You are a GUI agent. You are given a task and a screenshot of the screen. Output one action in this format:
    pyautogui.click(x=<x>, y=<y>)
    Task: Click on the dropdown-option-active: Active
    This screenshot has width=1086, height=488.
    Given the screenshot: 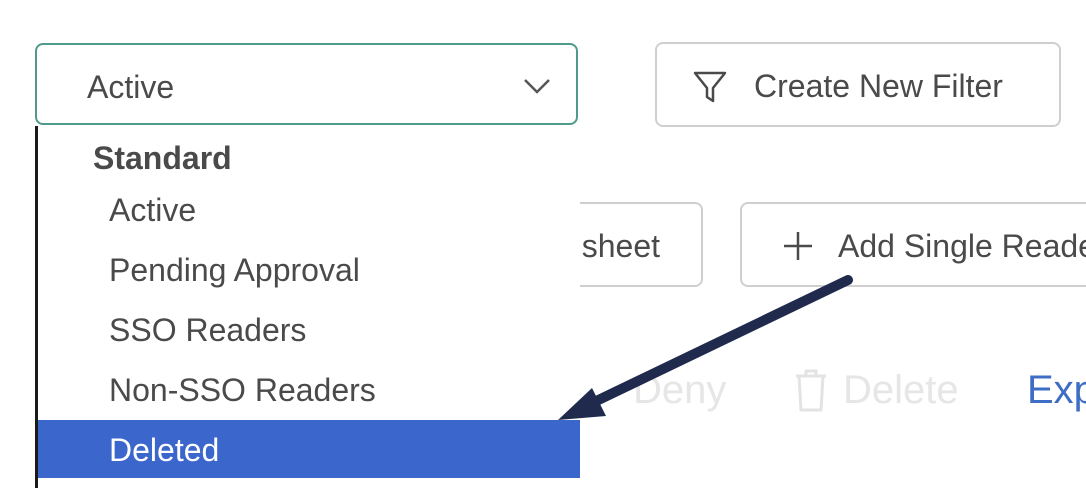 What is the action you would take?
    pyautogui.click(x=309, y=209)
    